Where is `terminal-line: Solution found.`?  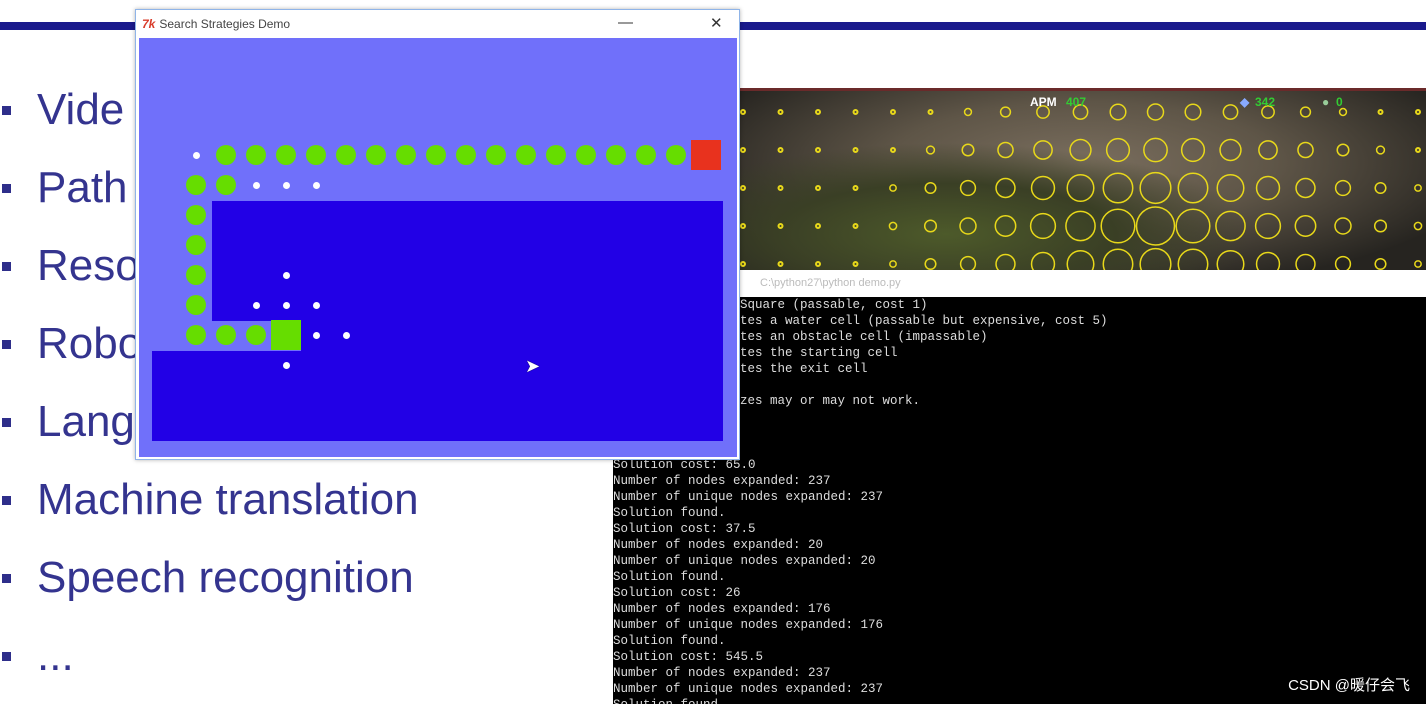 terminal-line: Solution found. is located at coordinates (669, 641).